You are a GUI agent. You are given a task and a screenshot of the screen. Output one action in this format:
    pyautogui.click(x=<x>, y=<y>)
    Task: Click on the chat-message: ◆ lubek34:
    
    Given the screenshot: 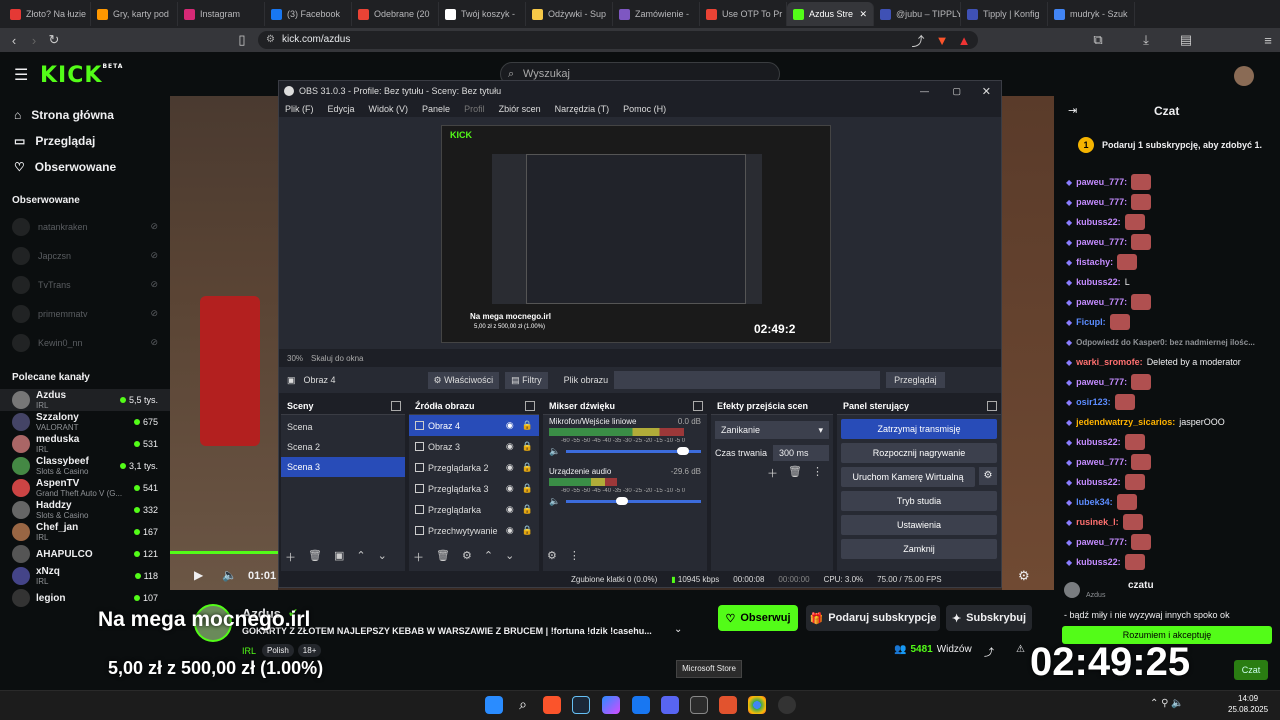 What is the action you would take?
    pyautogui.click(x=1167, y=502)
    